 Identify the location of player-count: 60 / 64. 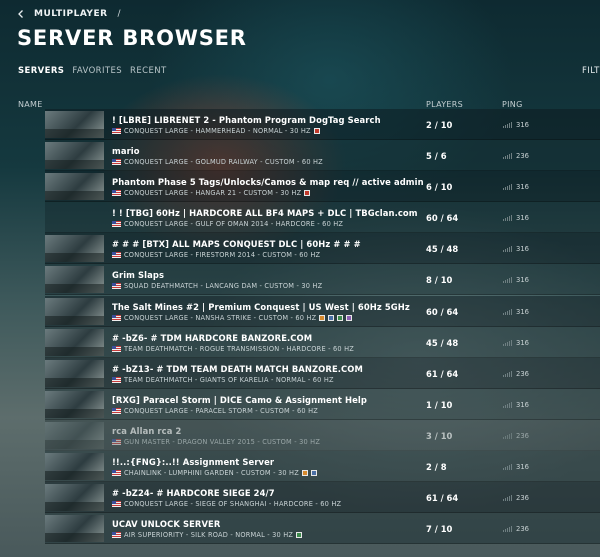
(442, 311).